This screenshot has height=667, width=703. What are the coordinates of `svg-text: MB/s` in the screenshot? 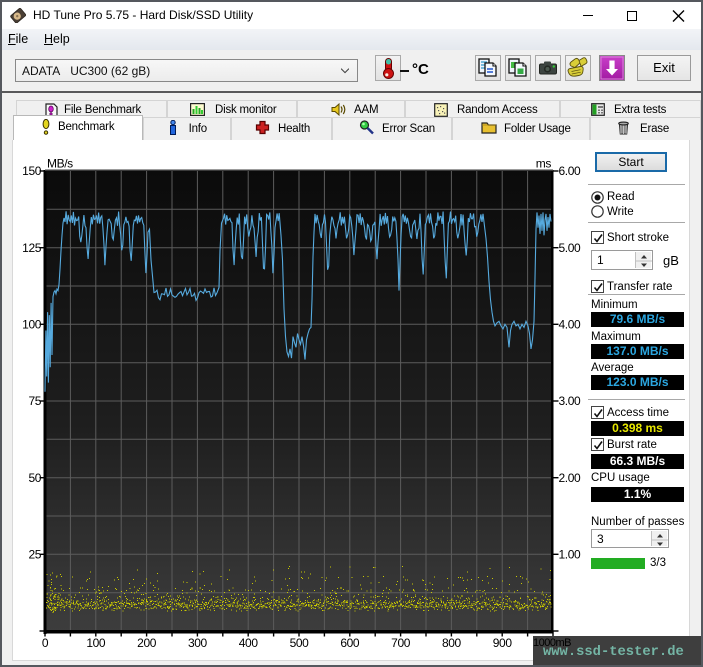 It's located at (60, 164).